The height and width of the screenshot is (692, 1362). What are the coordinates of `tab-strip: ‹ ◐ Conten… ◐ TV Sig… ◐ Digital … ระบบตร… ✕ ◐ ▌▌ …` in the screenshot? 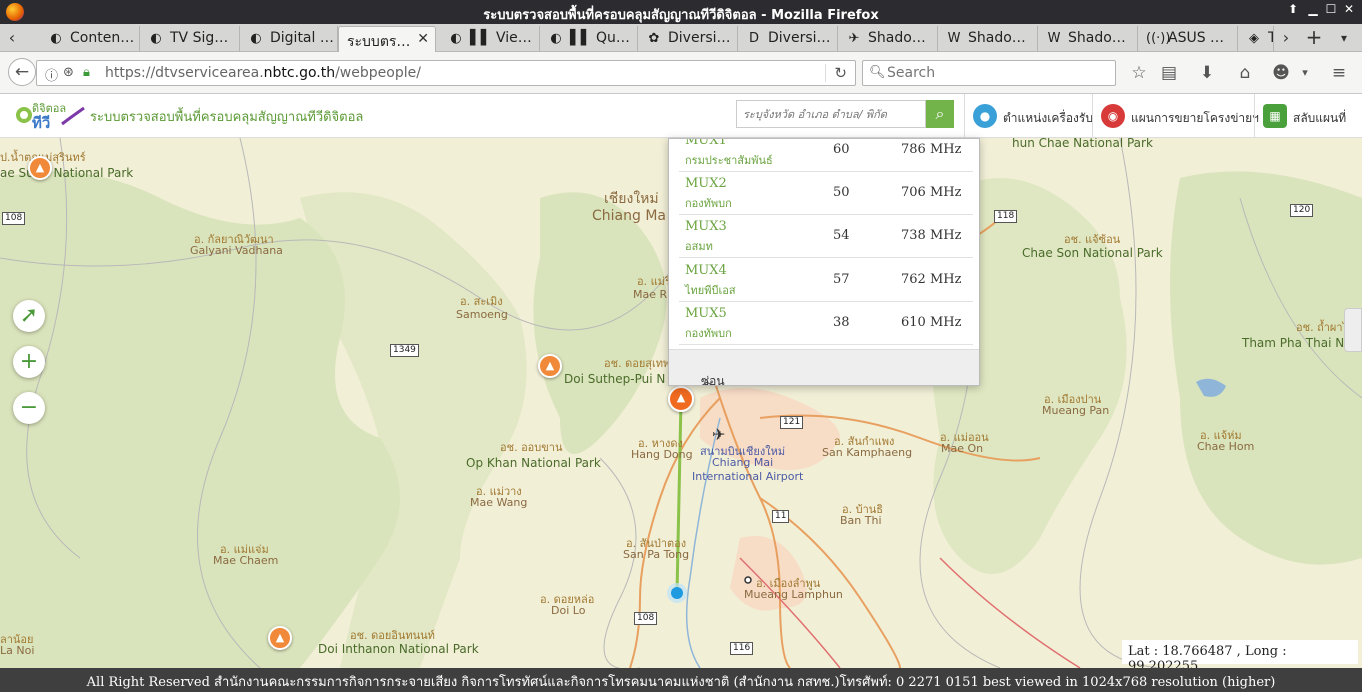 It's located at (681, 38).